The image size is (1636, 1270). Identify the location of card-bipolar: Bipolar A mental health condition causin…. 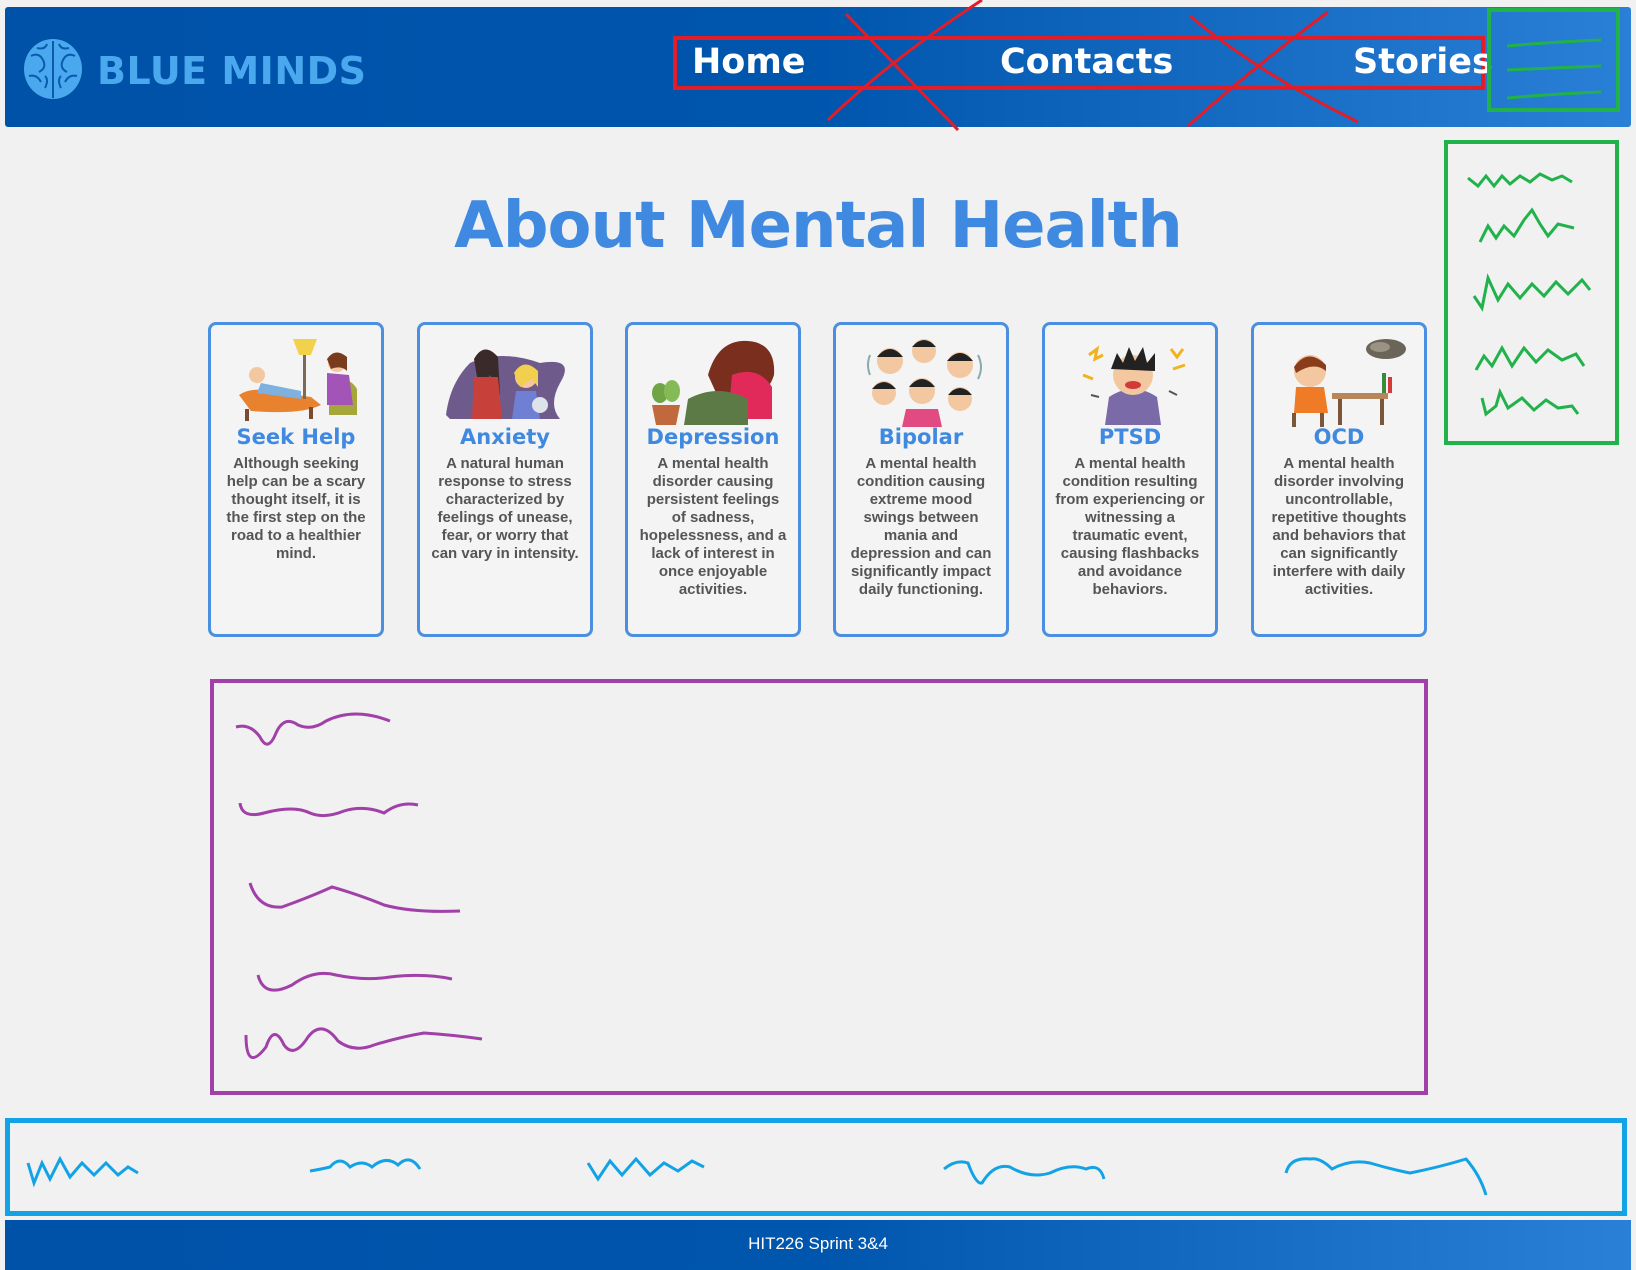
(921, 479).